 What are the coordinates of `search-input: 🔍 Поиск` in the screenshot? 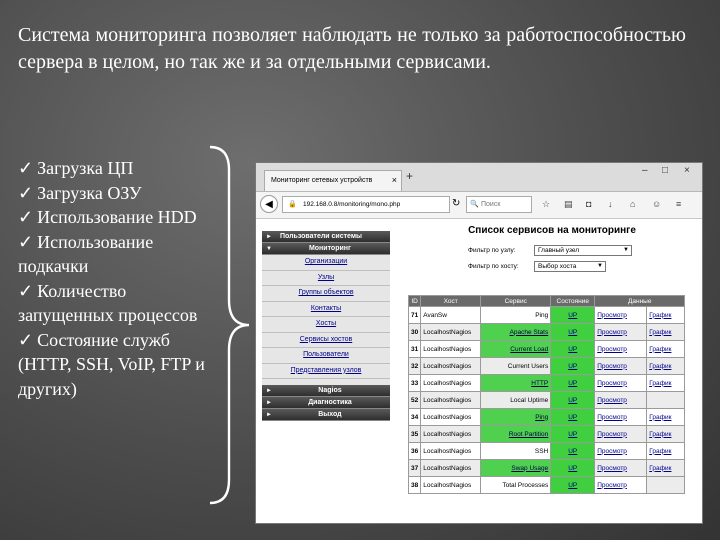 It's located at (499, 204).